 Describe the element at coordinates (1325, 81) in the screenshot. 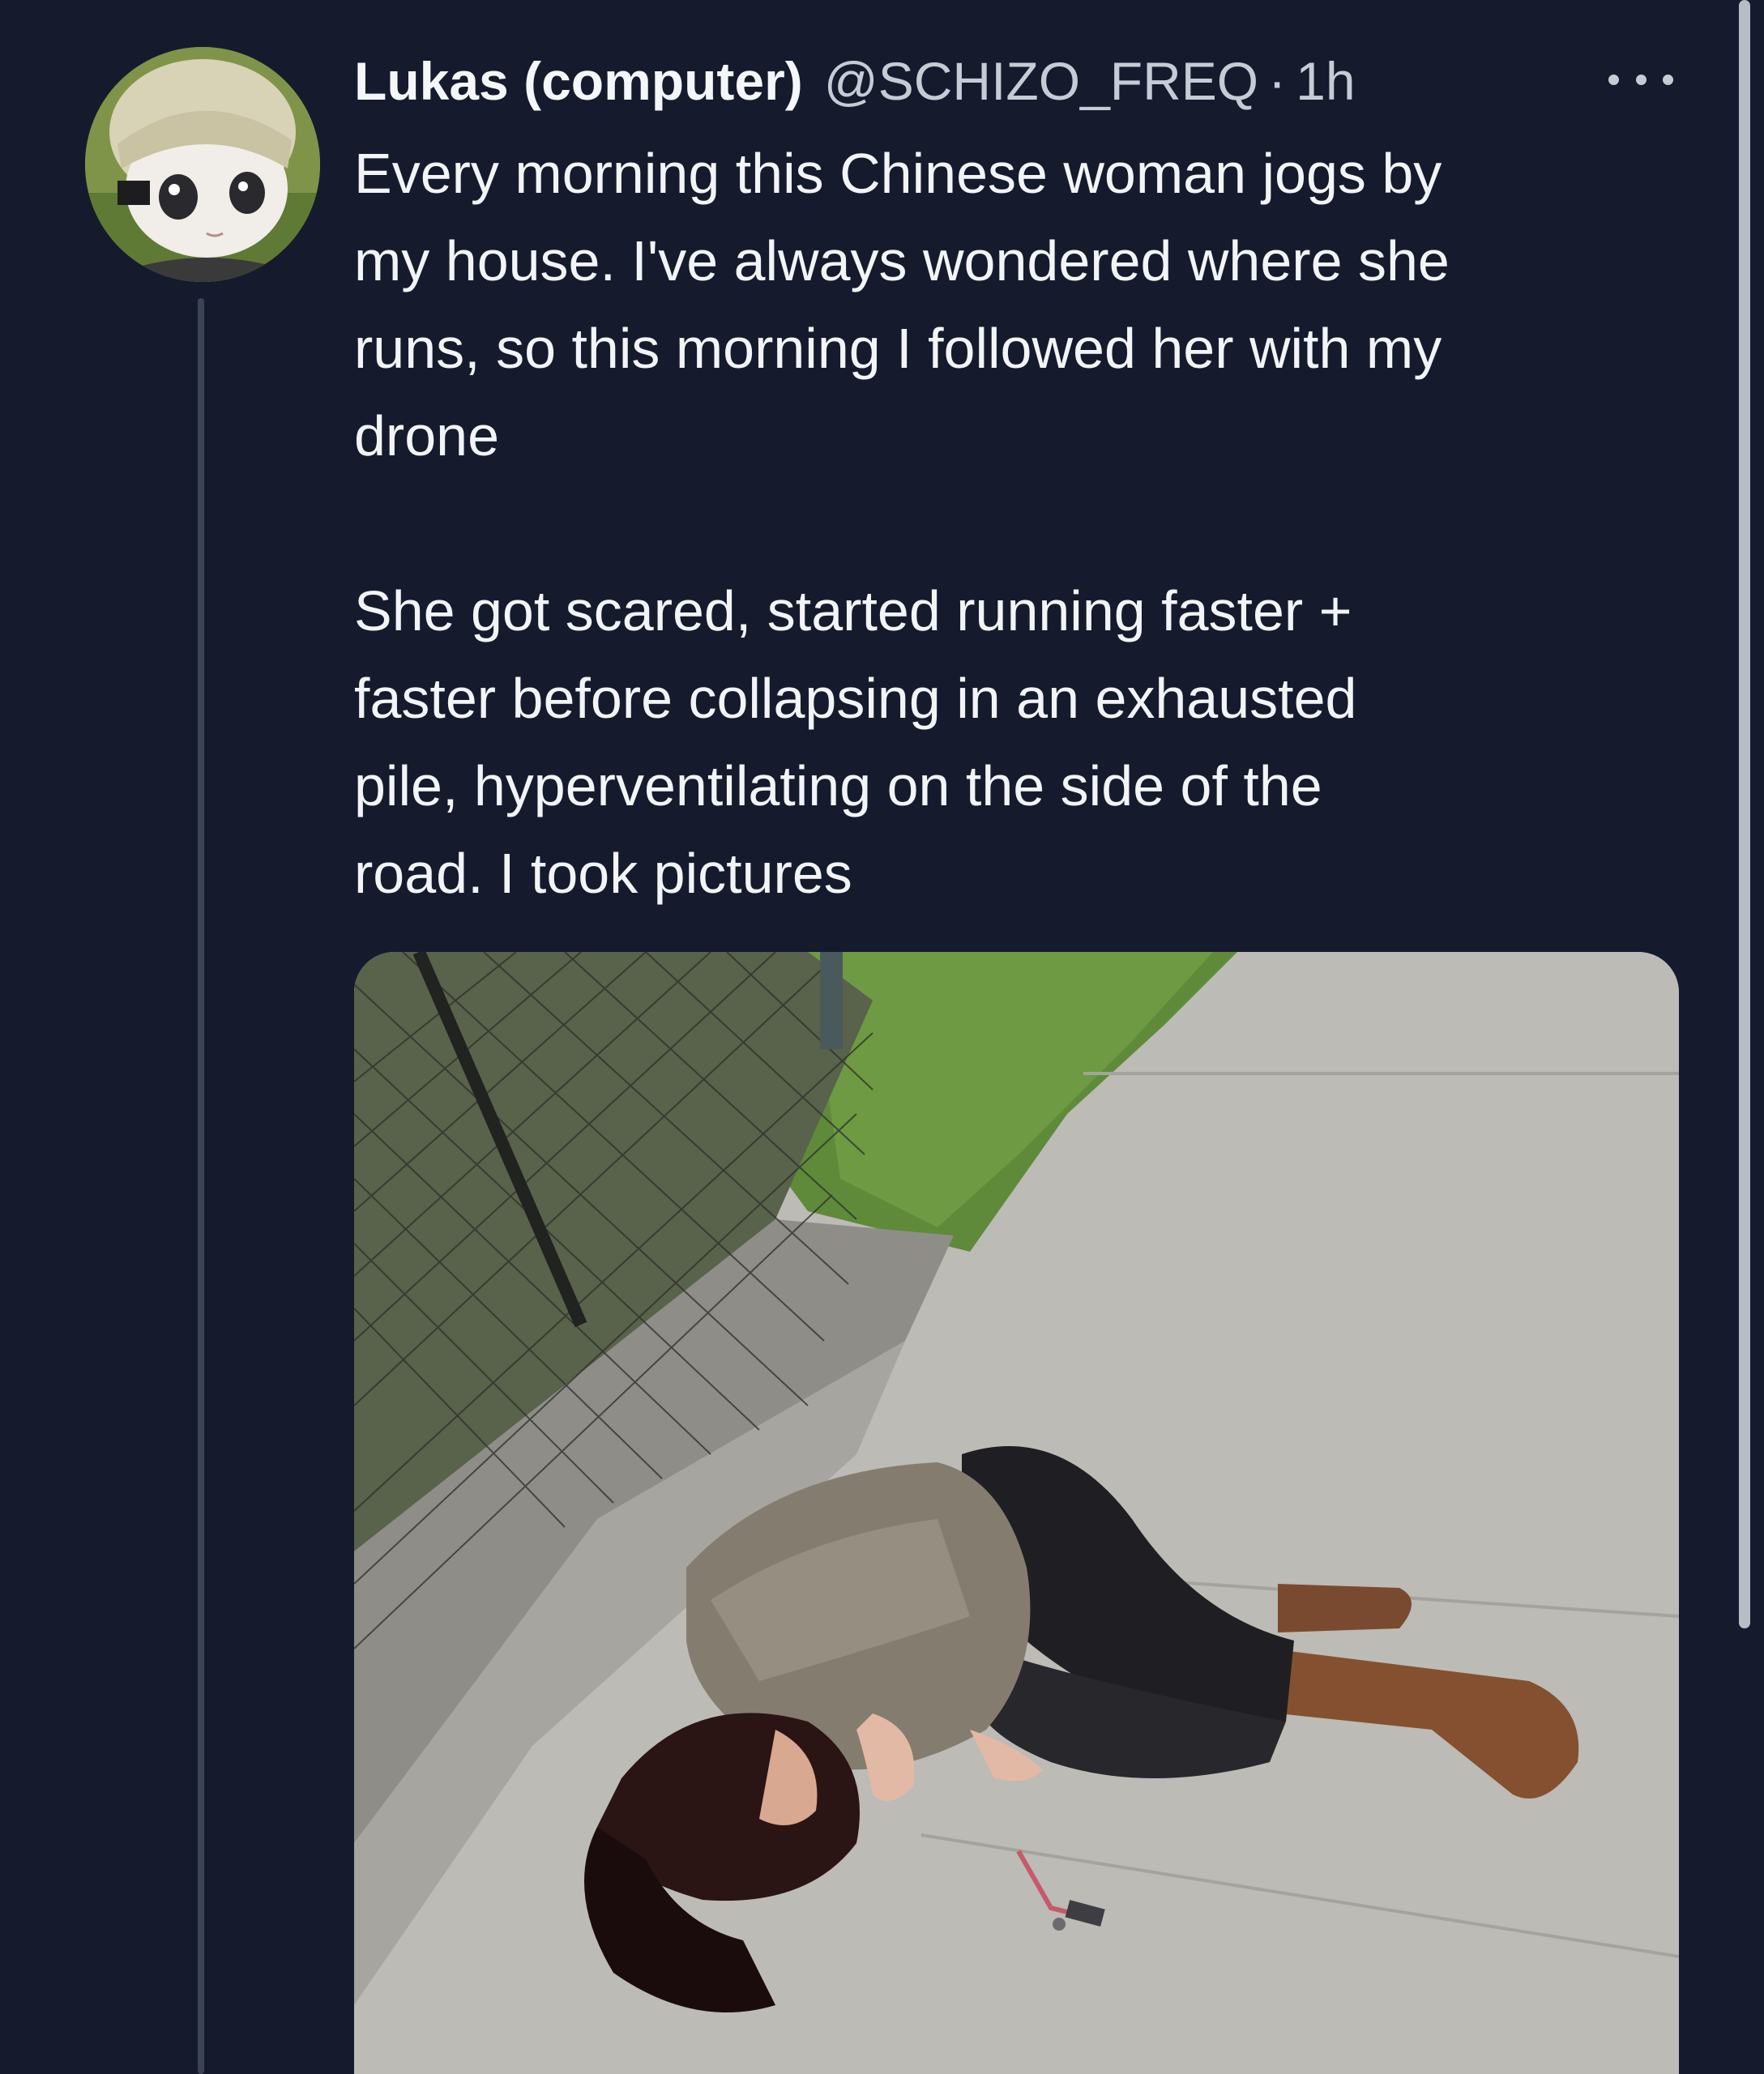

I see `tweet-timestamp: 1h` at that location.